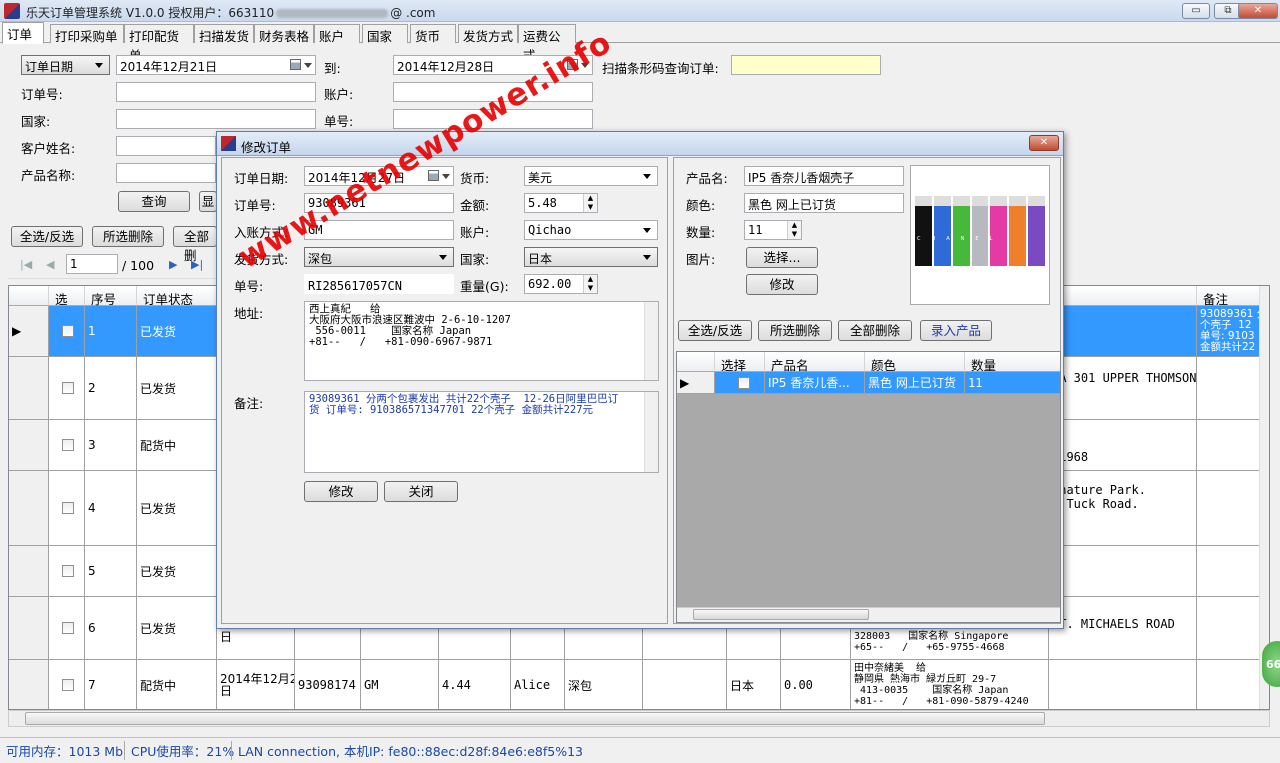  Describe the element at coordinates (166, 146) in the screenshot. I see `customer-input` at that location.